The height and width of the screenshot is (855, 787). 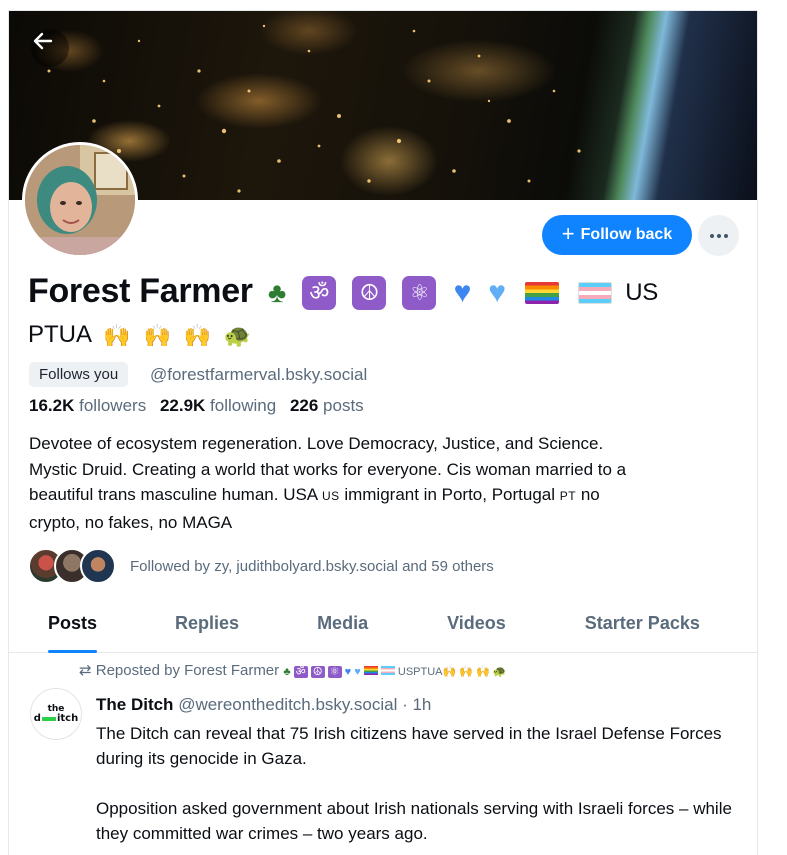 What do you see at coordinates (85, 670) in the screenshot?
I see `repost-icon: ⇄` at bounding box center [85, 670].